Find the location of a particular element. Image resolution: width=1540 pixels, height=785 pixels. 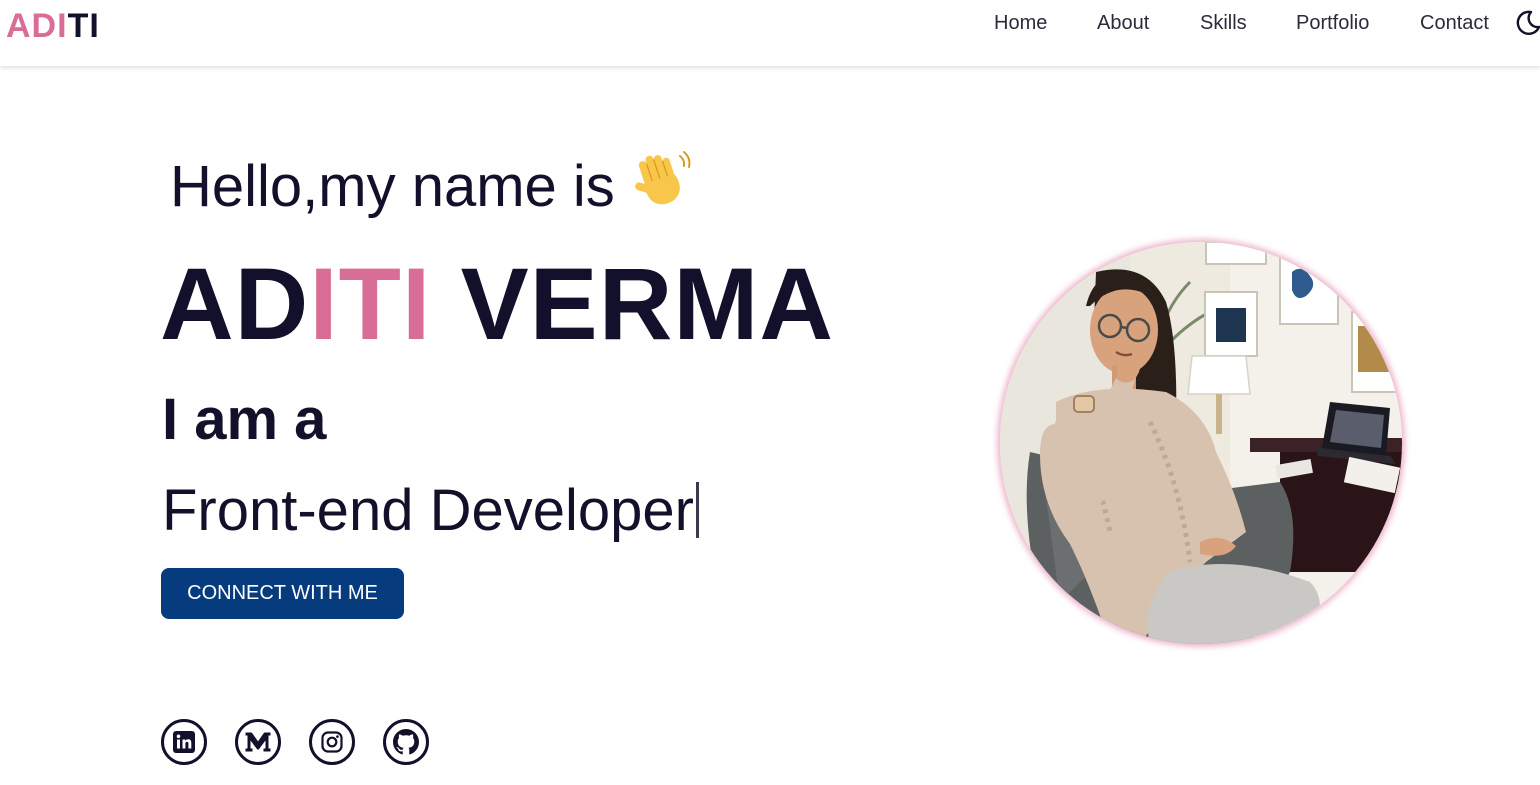

hero-name-part-dark: AD is located at coordinates (235, 304).